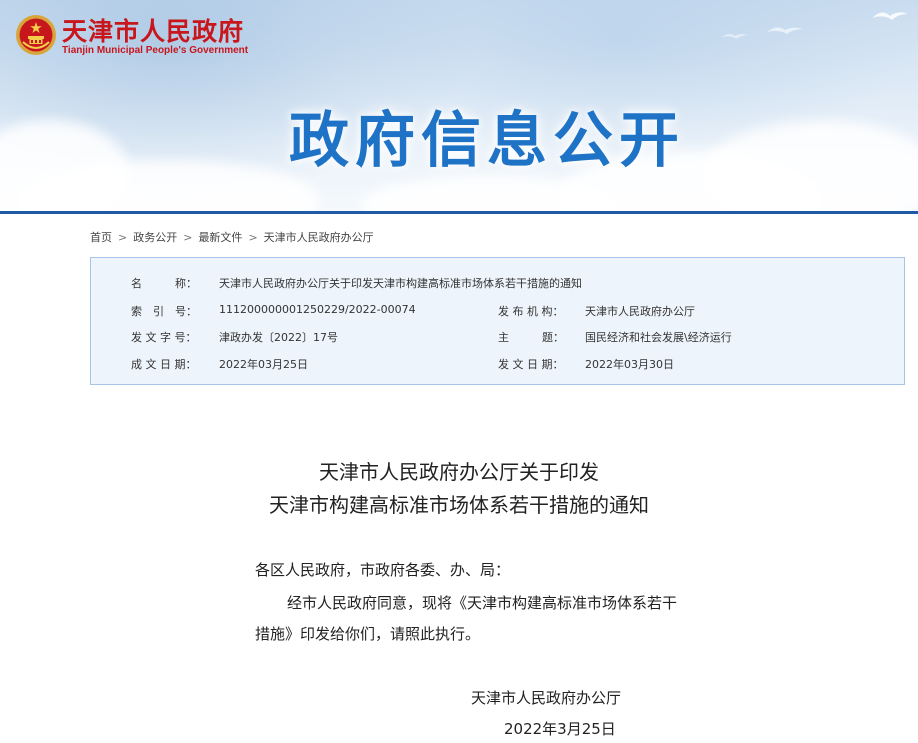  I want to click on meta-index-label: 索 引 号：, so click(164, 311).